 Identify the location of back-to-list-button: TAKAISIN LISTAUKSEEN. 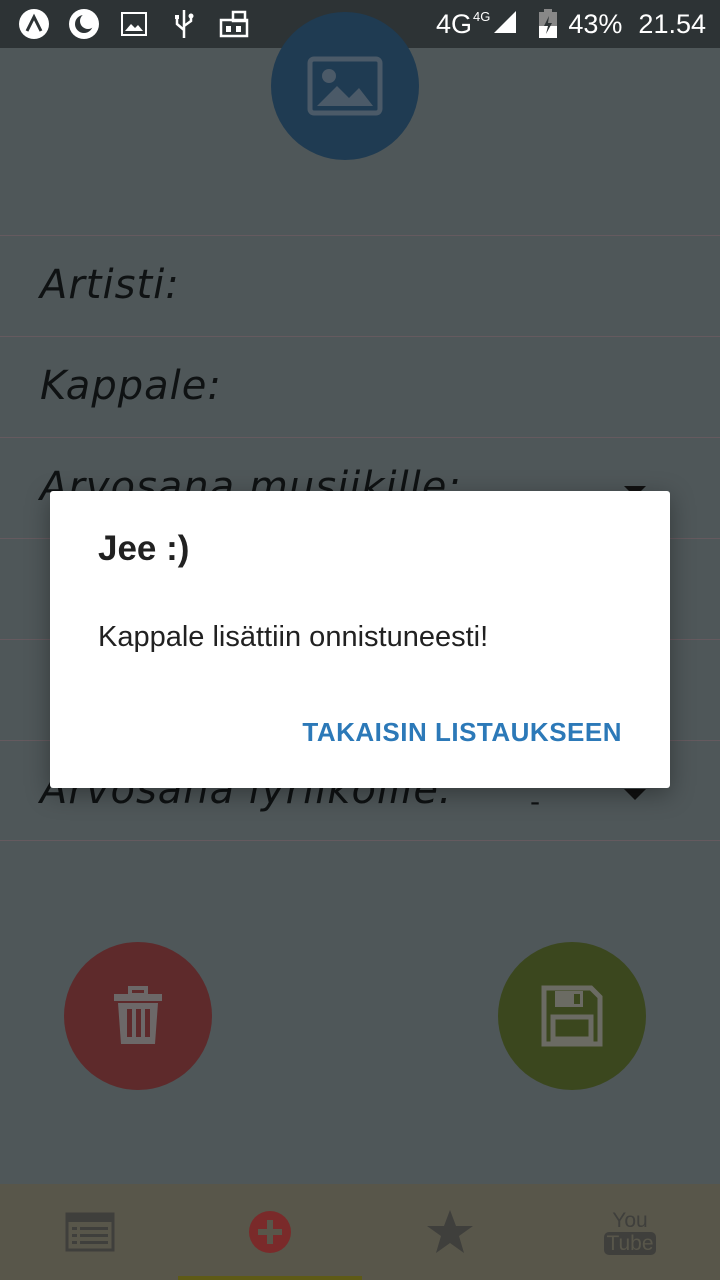
(462, 732).